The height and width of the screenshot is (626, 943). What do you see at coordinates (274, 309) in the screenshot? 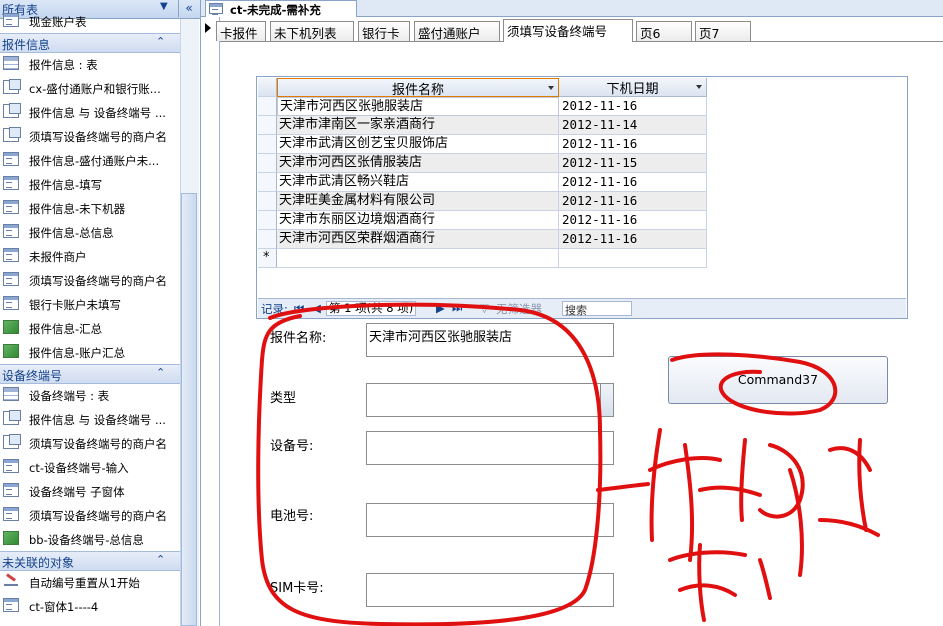
I see `record-nav-label: 记录:` at bounding box center [274, 309].